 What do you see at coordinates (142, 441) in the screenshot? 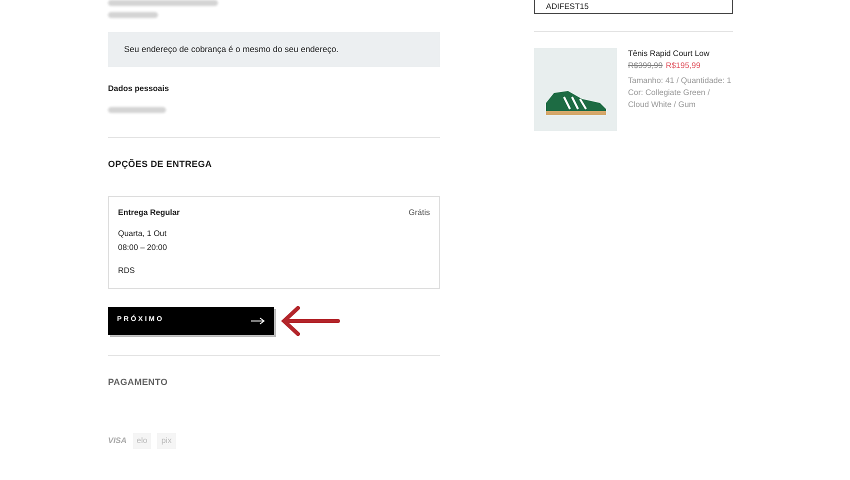
I see `payment-logo: elo` at bounding box center [142, 441].